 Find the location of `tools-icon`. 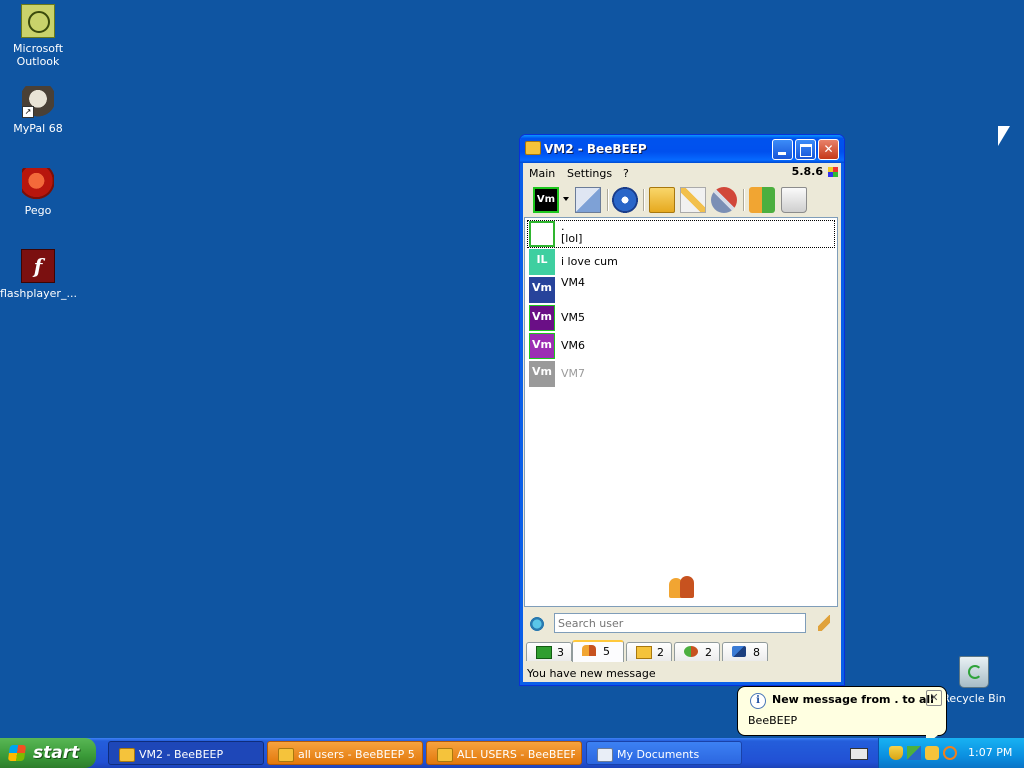

tools-icon is located at coordinates (724, 200).